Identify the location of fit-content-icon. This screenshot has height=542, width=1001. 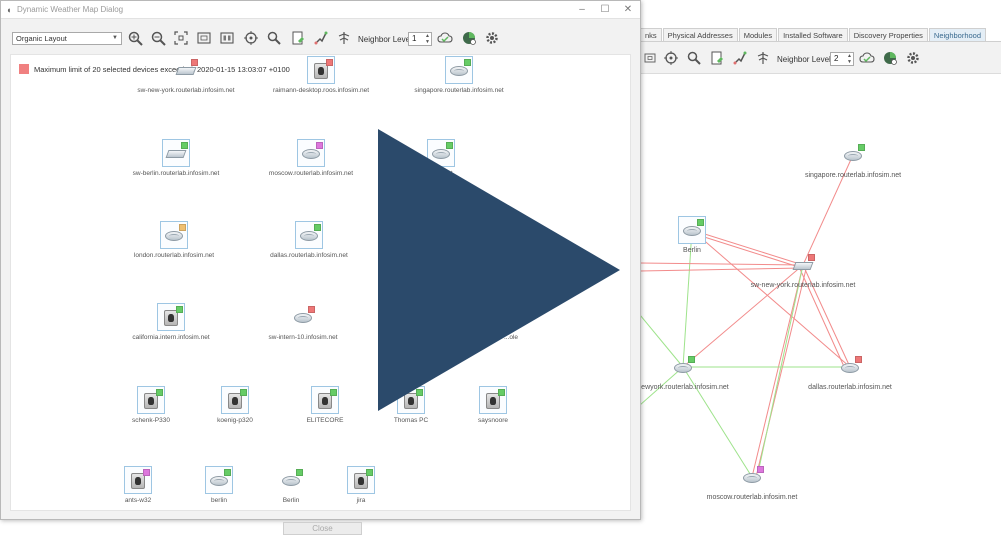
(181, 38).